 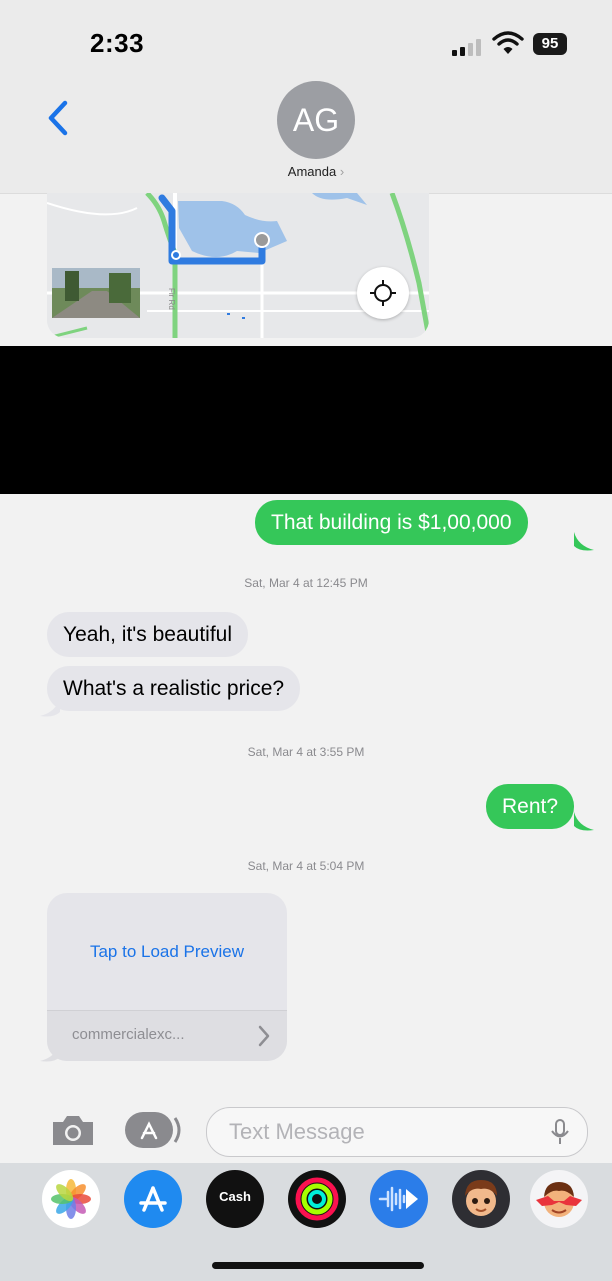 I want to click on back-chevron-icon, so click(x=58, y=118).